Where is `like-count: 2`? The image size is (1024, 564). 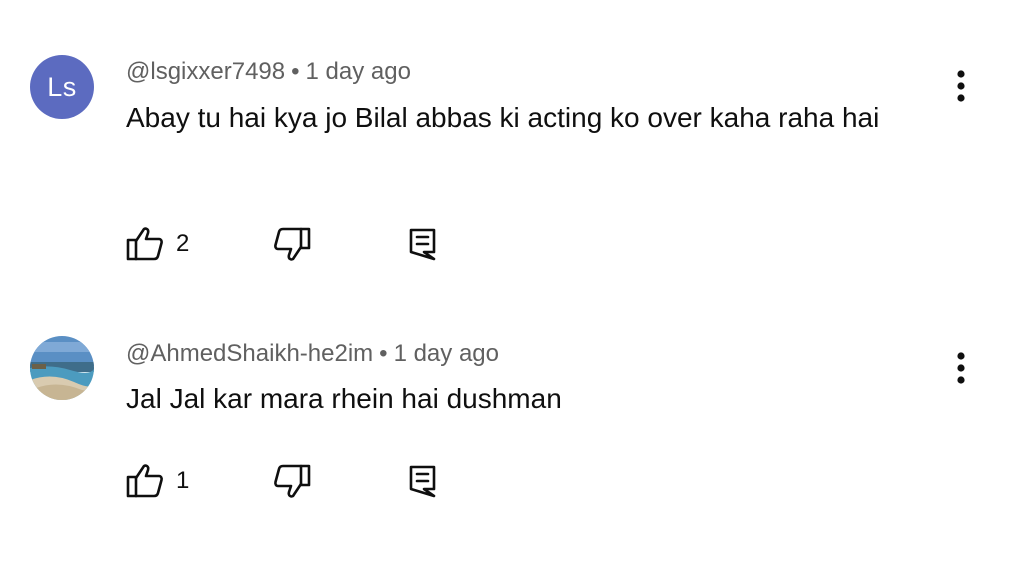 like-count: 2 is located at coordinates (183, 243).